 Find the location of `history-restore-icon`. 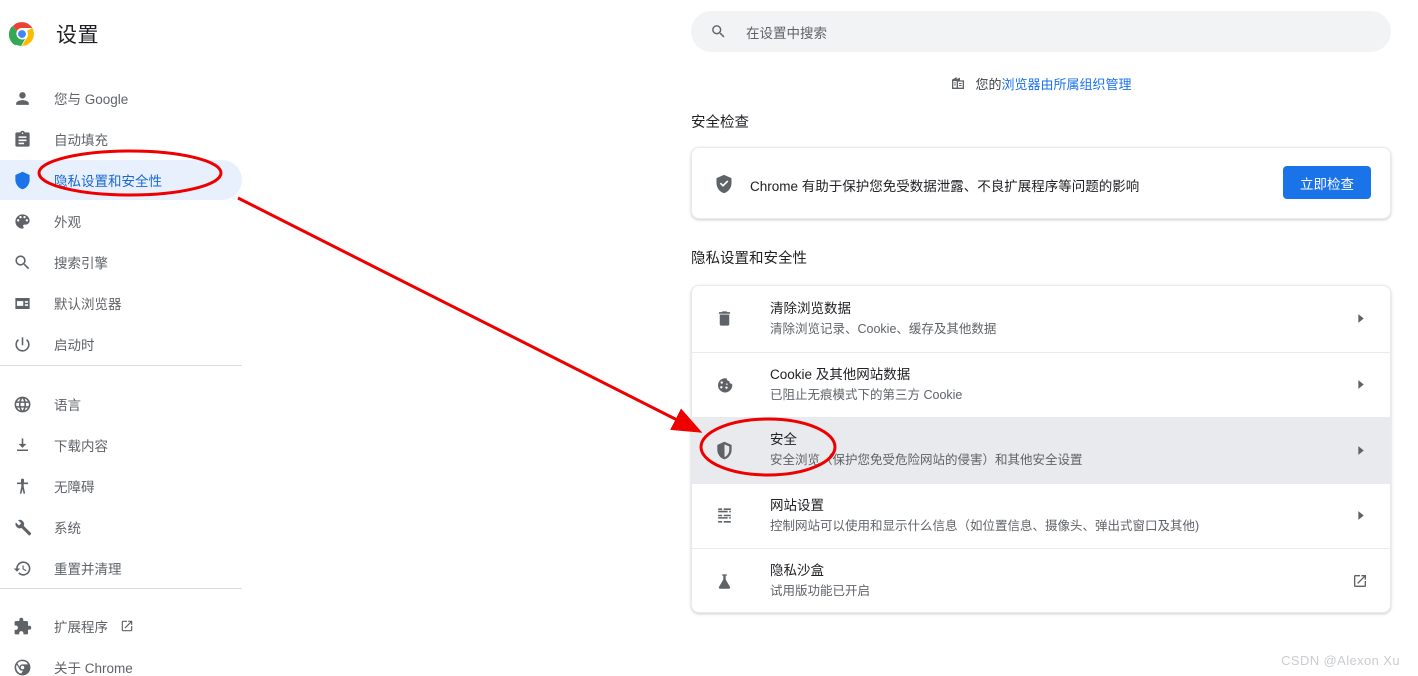

history-restore-icon is located at coordinates (22, 568).